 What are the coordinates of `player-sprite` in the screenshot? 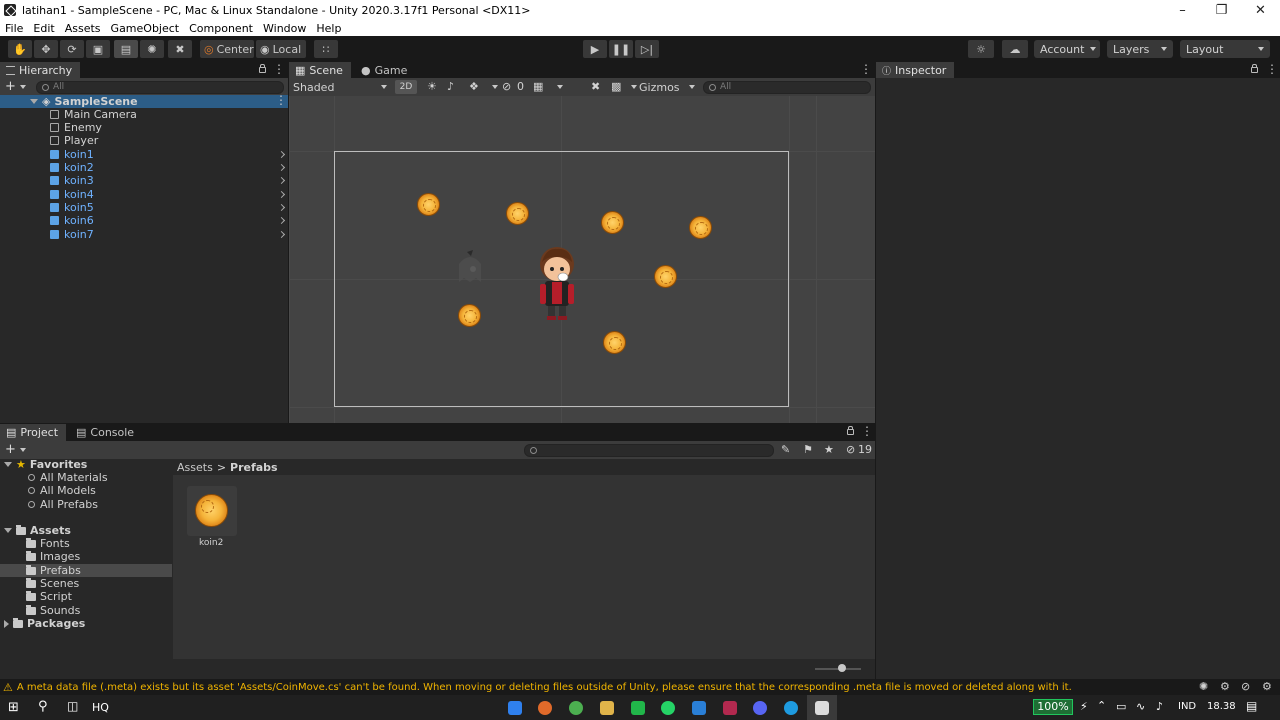 It's located at (557, 283).